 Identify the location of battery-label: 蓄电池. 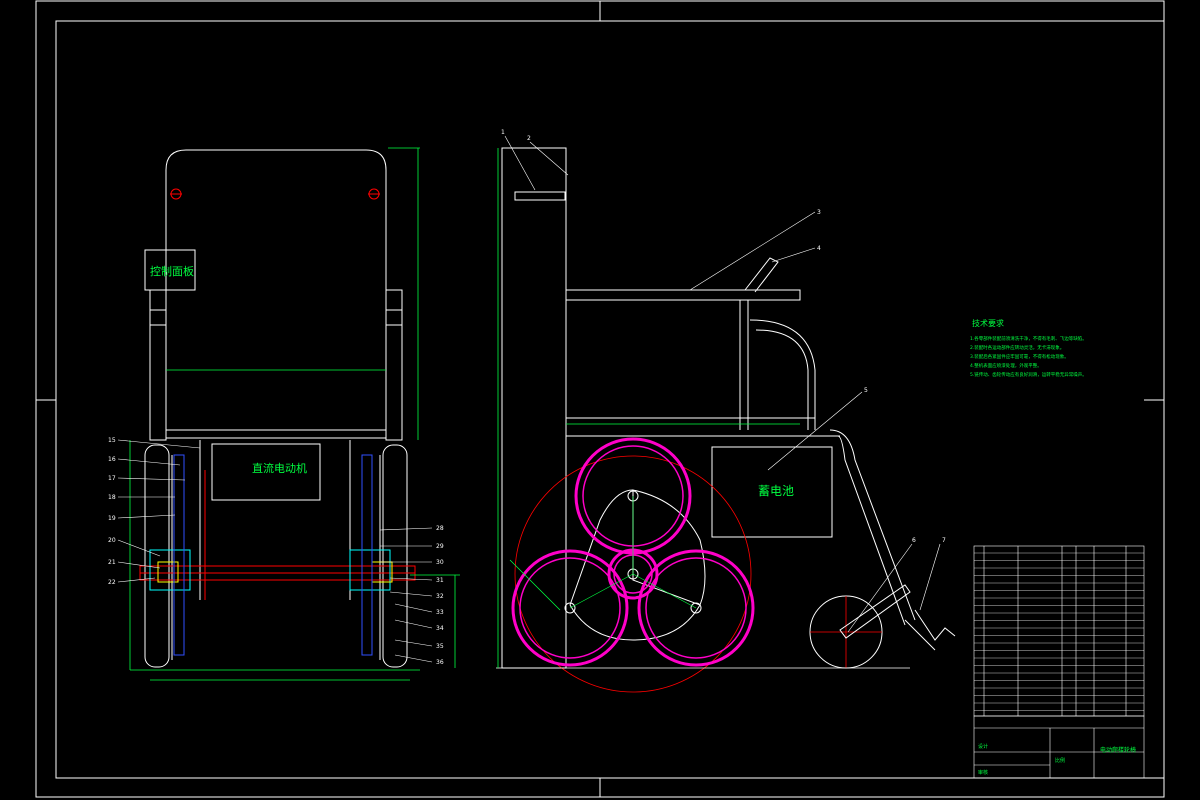
(776, 491).